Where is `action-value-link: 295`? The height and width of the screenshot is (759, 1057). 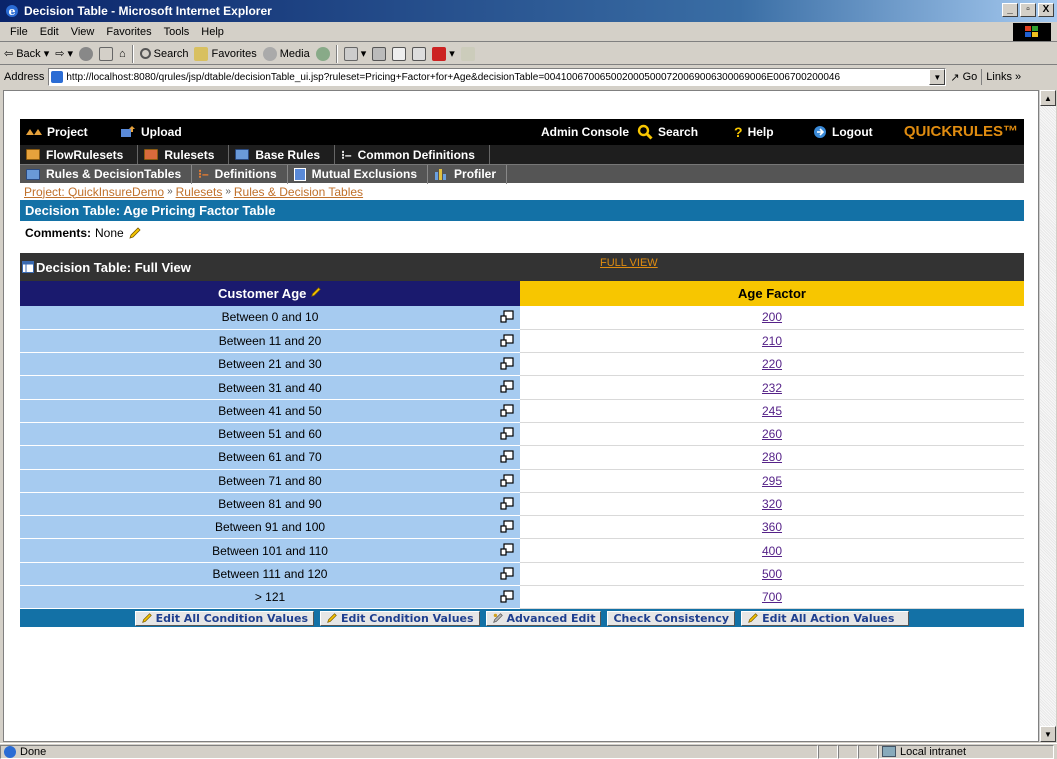
action-value-link: 295 is located at coordinates (772, 481).